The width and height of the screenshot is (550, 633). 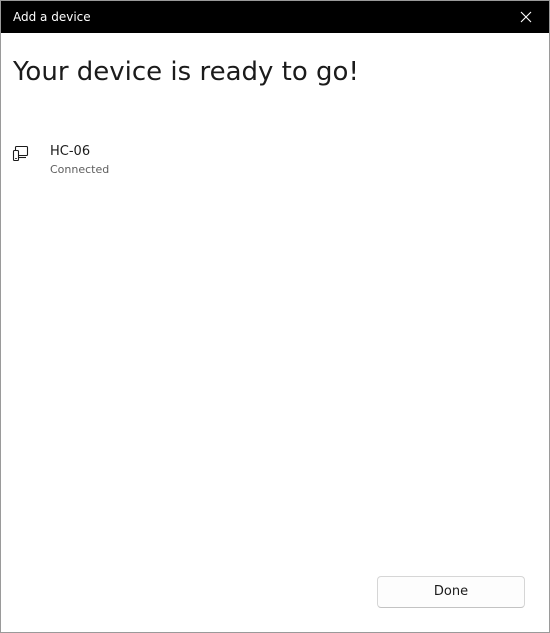 I want to click on close-icon, so click(x=526, y=17).